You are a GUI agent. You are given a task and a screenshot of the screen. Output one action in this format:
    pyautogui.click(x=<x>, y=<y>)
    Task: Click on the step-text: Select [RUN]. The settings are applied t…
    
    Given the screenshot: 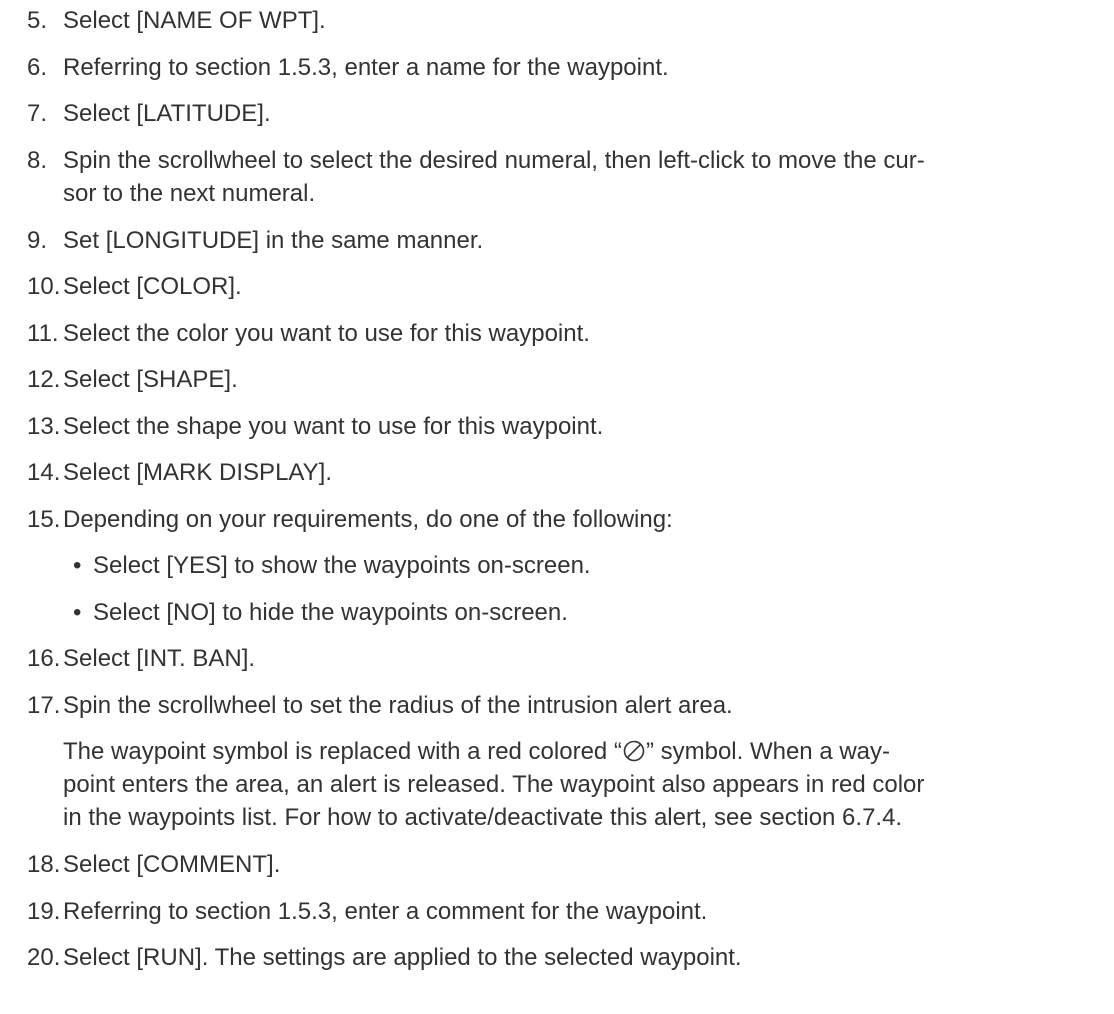 What is the action you would take?
    pyautogui.click(x=402, y=957)
    